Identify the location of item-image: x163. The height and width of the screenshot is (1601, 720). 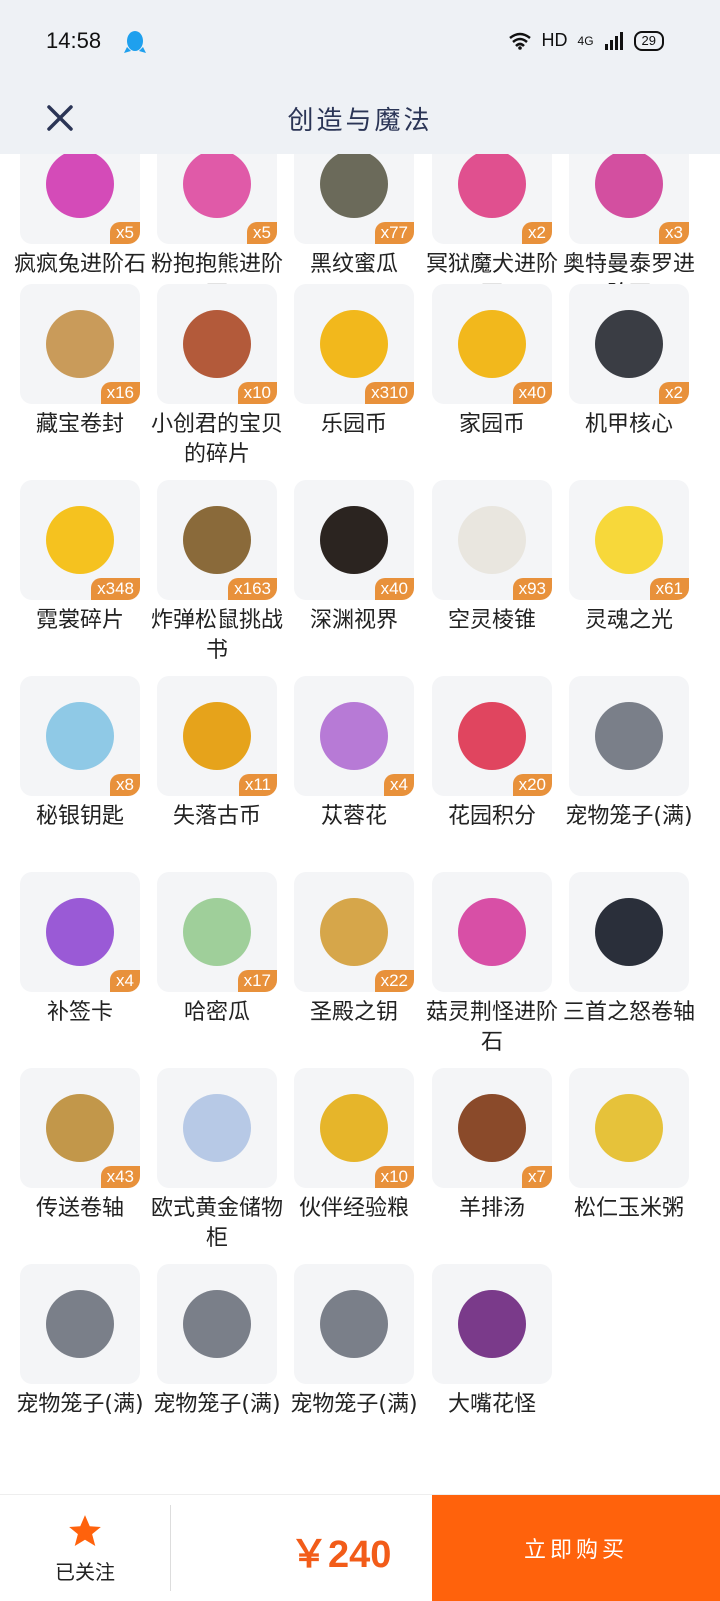
(217, 540).